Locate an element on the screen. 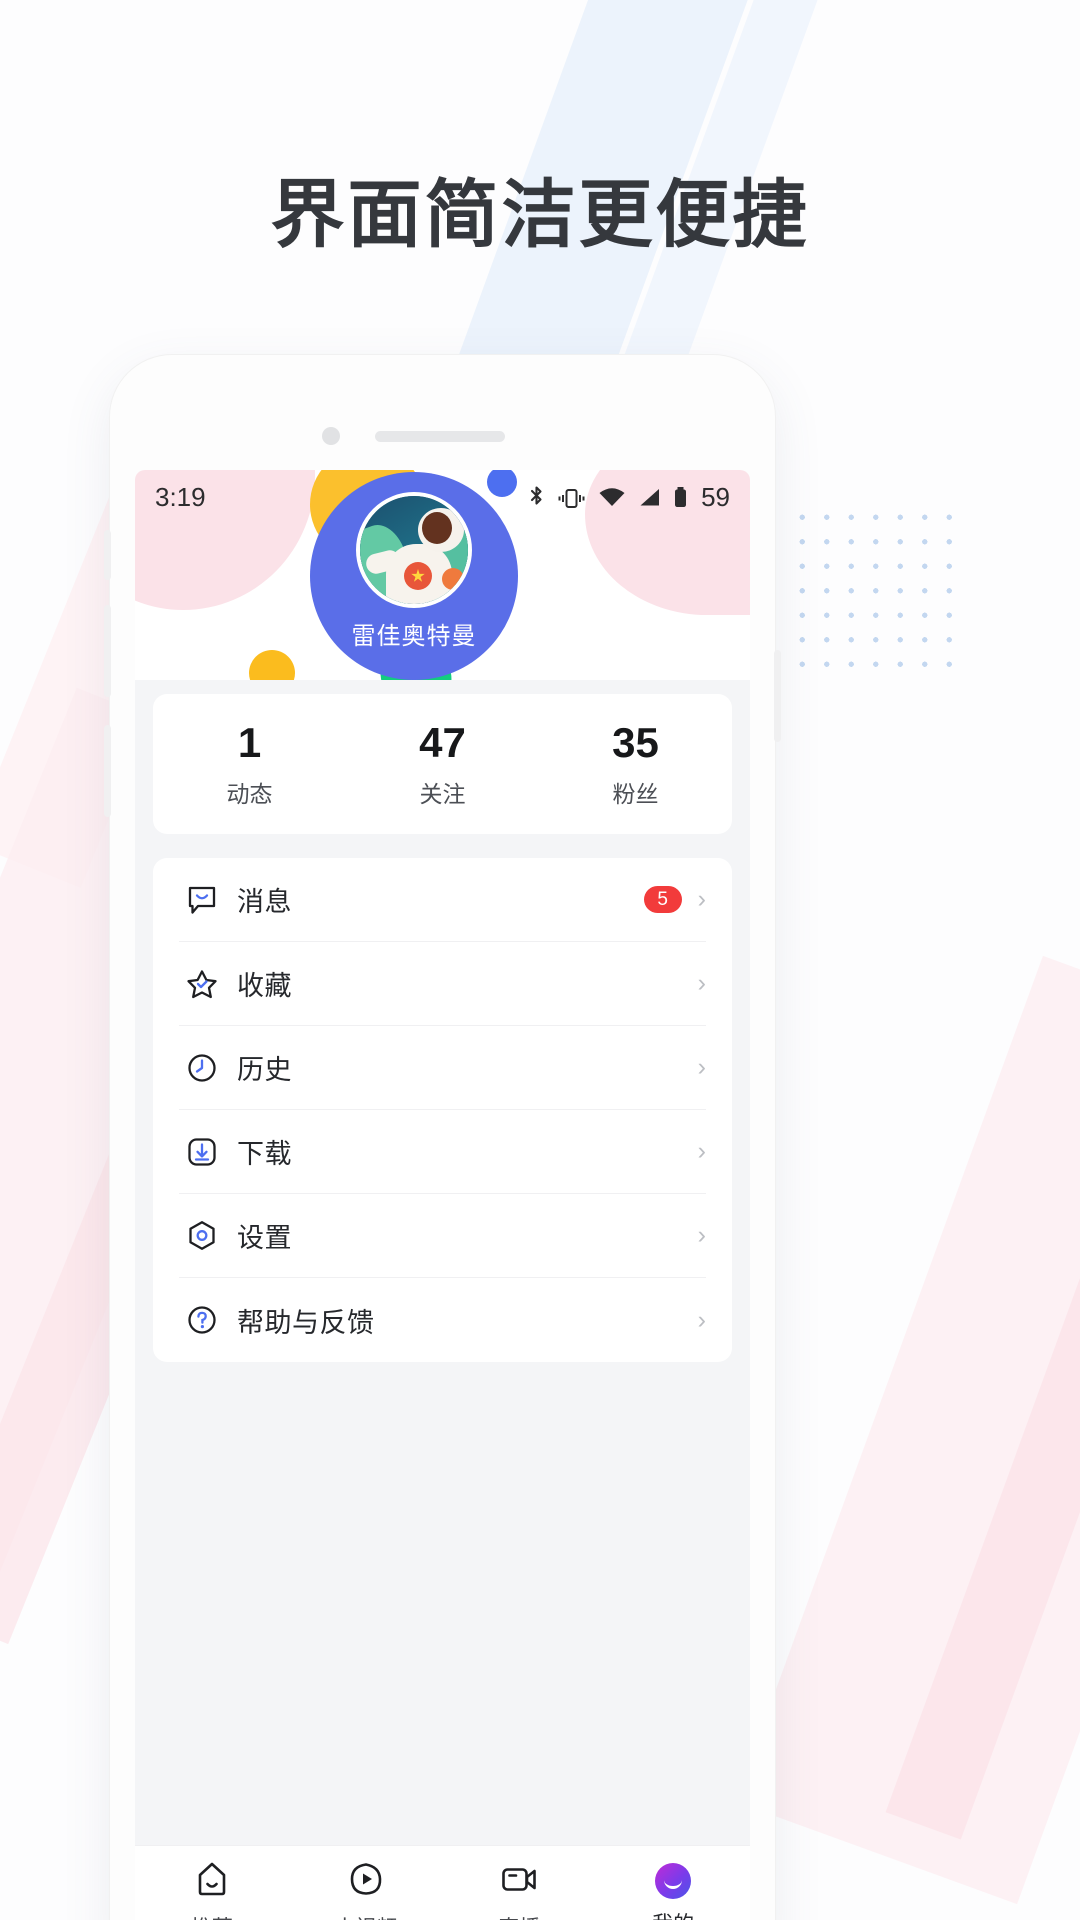 This screenshot has width=1080, height=1920. tab-recommend: 推荐 is located at coordinates (212, 1890).